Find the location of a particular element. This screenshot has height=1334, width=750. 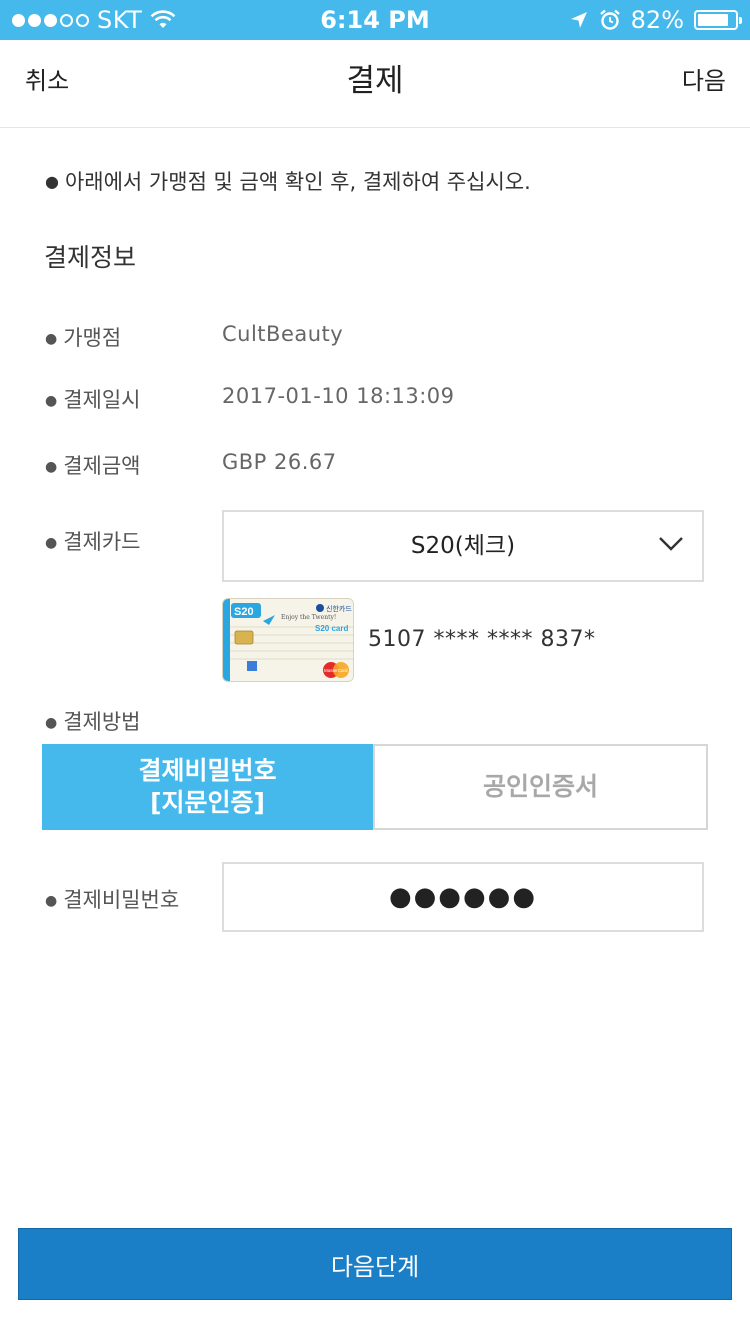

payment-card-label: ● 결제카드 is located at coordinates (93, 542).